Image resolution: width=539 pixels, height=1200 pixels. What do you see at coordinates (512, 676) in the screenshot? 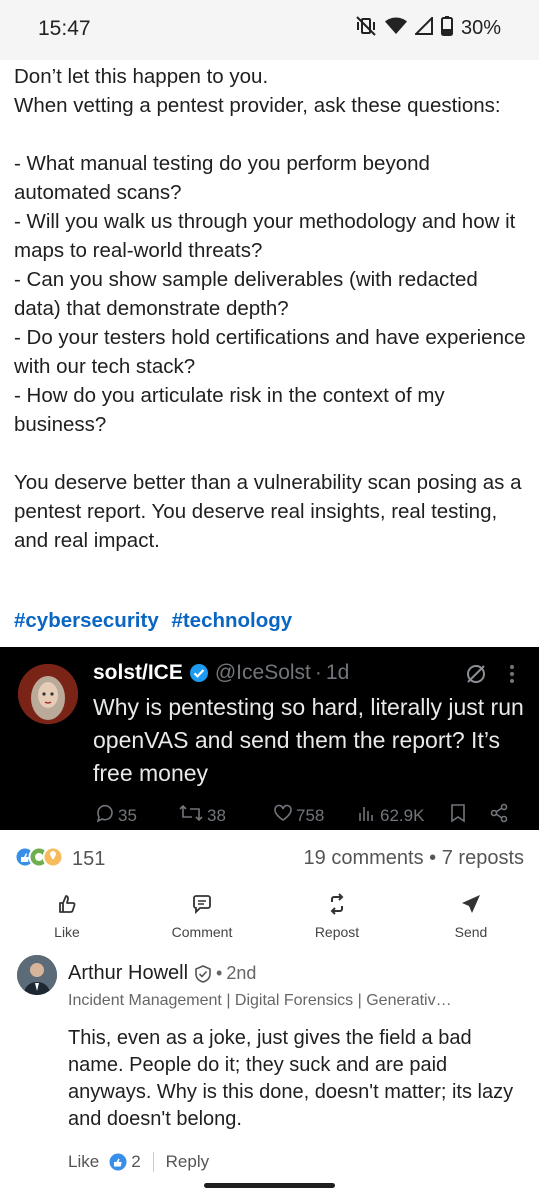
I see `more-options-icon` at bounding box center [512, 676].